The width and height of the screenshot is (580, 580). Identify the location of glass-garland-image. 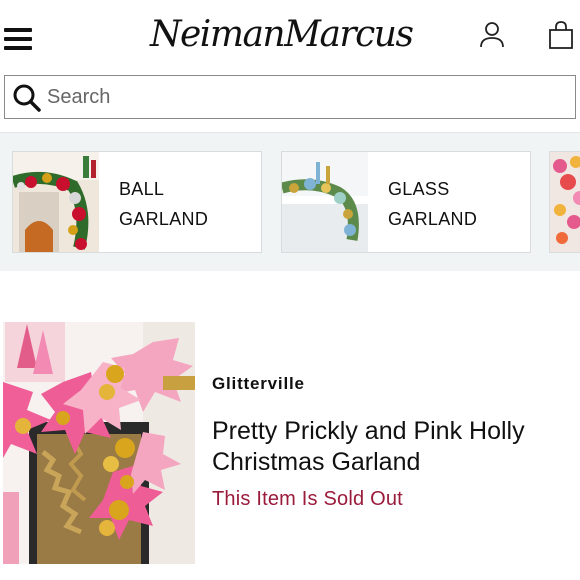
(325, 202).